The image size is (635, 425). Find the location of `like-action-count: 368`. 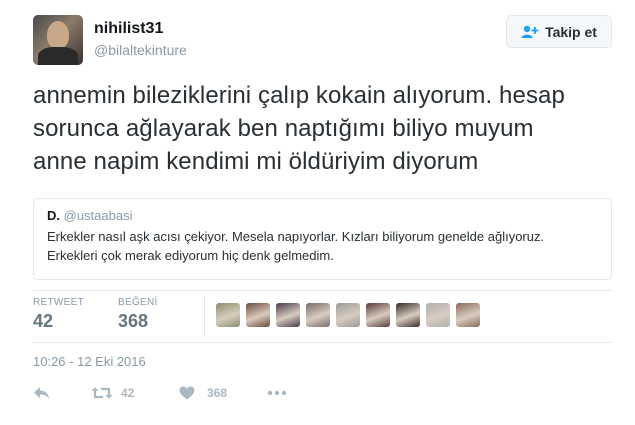

like-action-count: 368 is located at coordinates (217, 393).